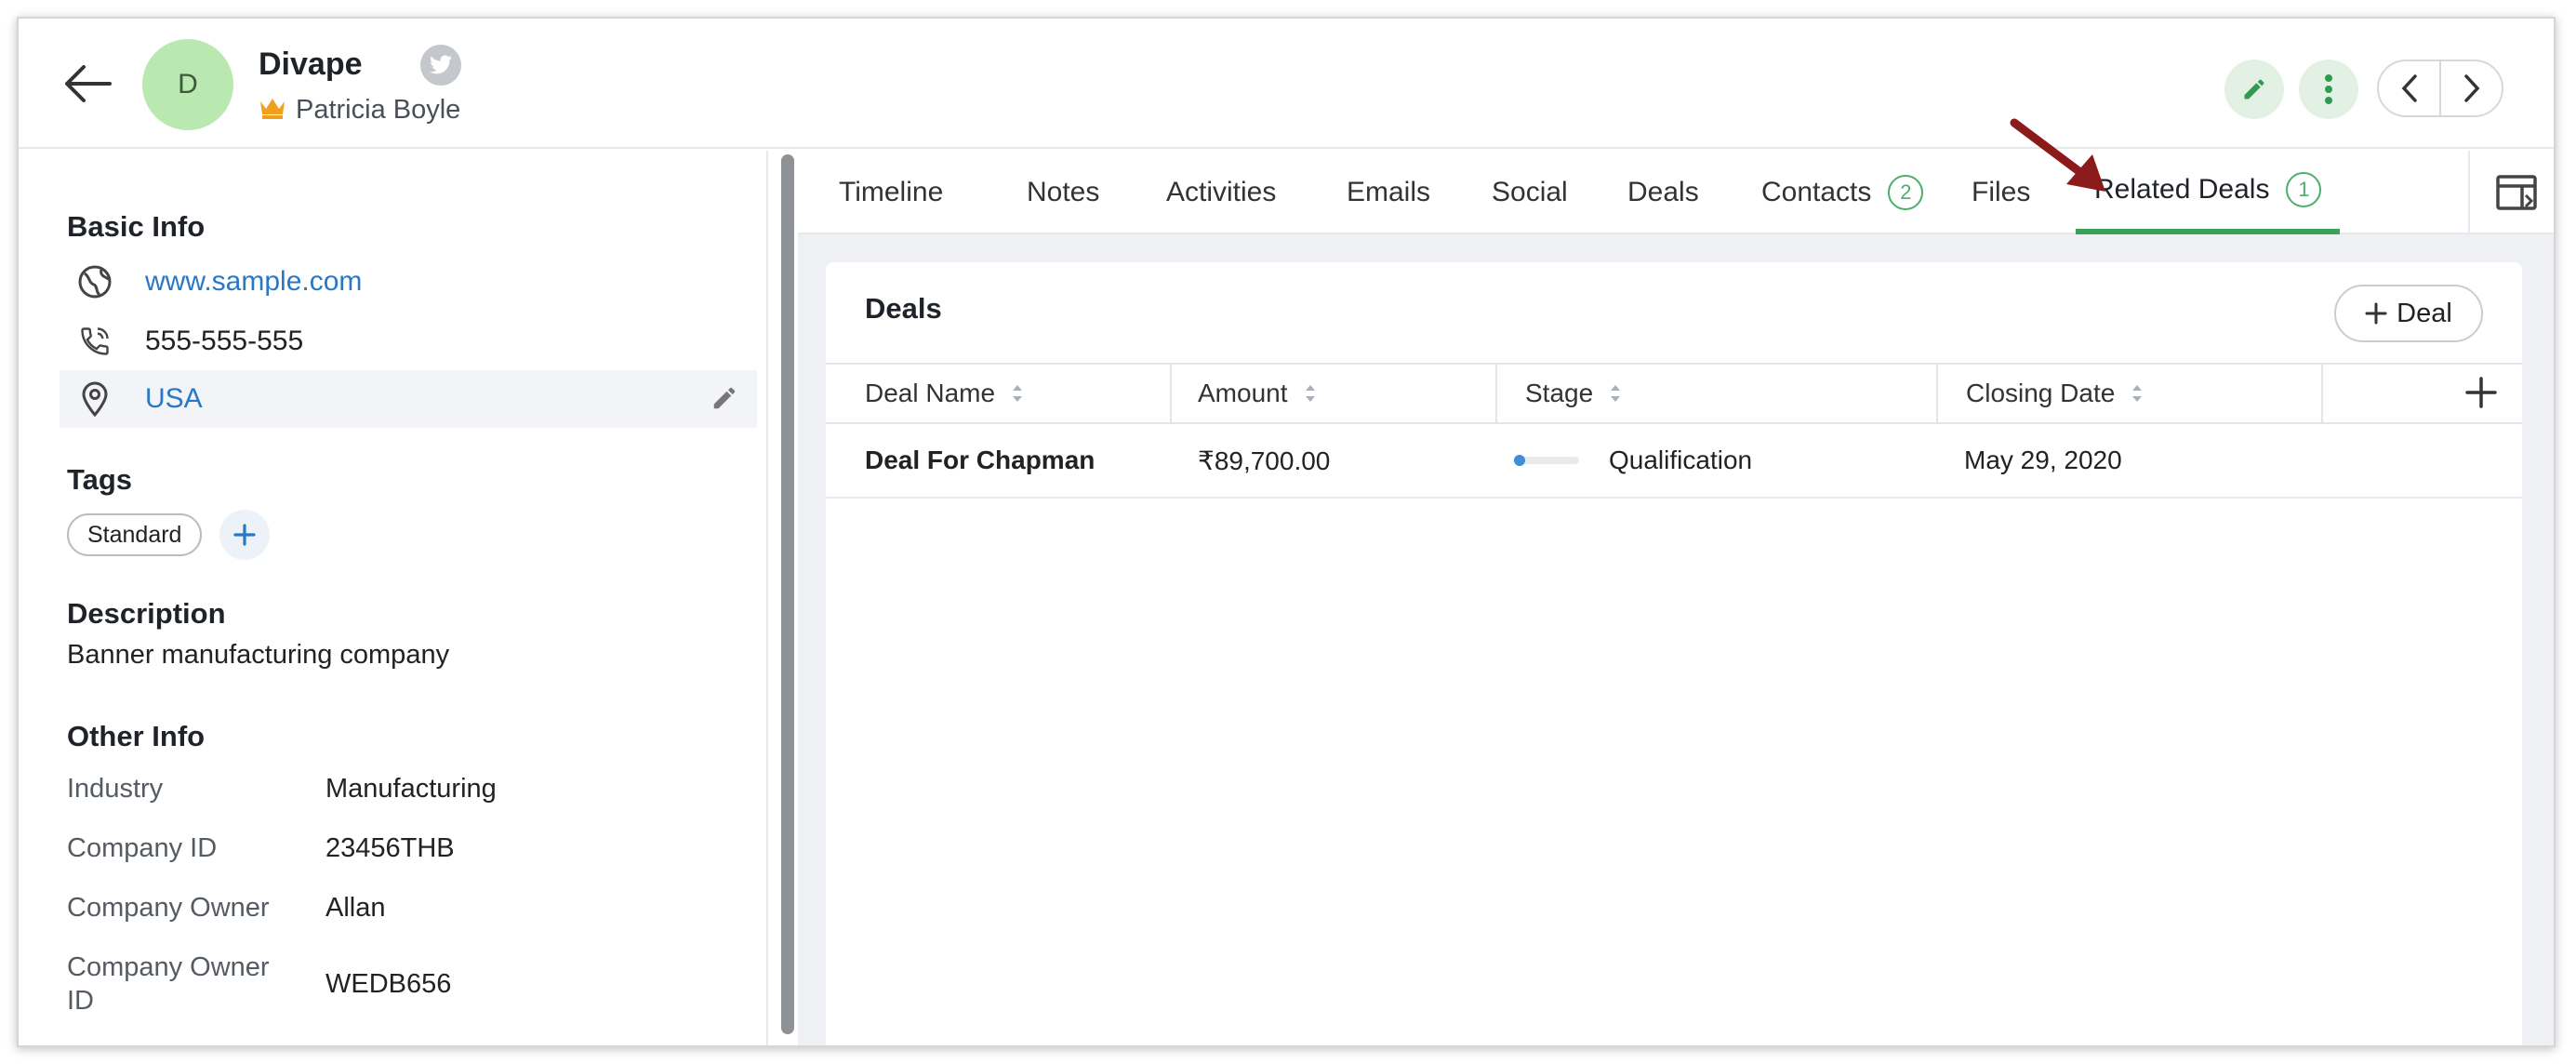 This screenshot has width=2576, height=1064. I want to click on company-owner-id-label: Company Owner ID, so click(168, 984).